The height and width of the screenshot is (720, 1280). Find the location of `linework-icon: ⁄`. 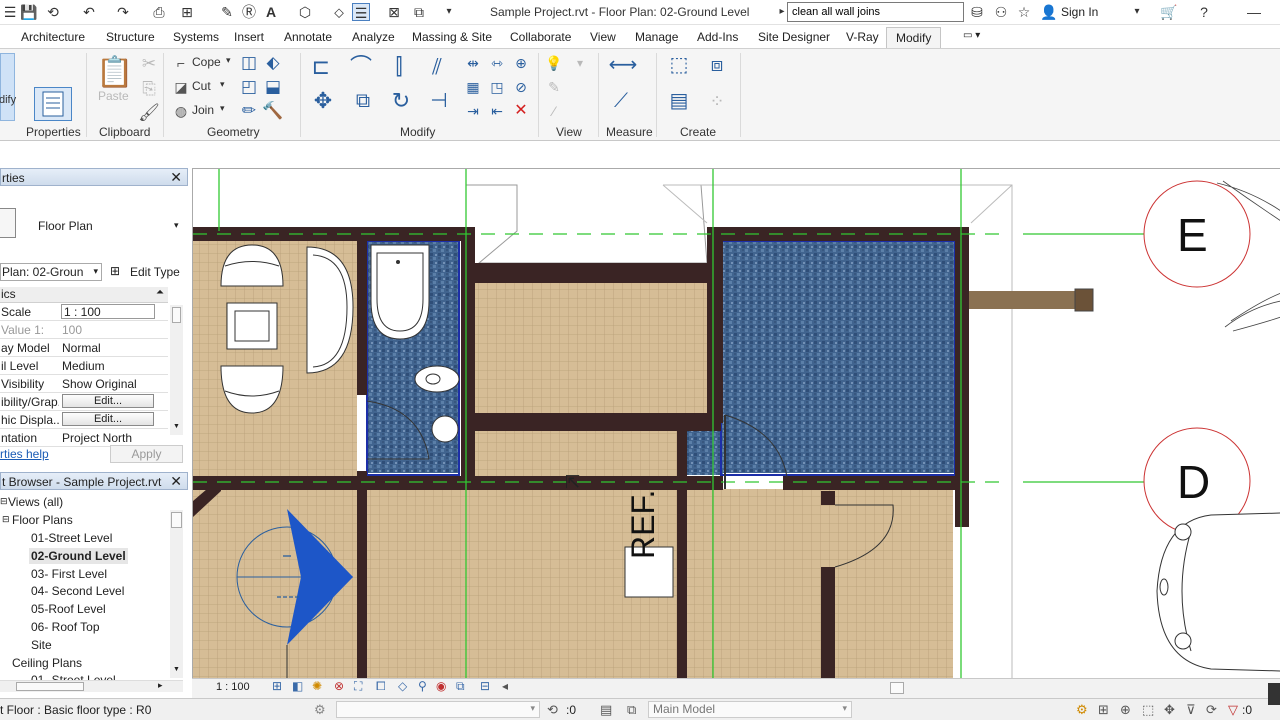

linework-icon: ⁄ is located at coordinates (554, 112).